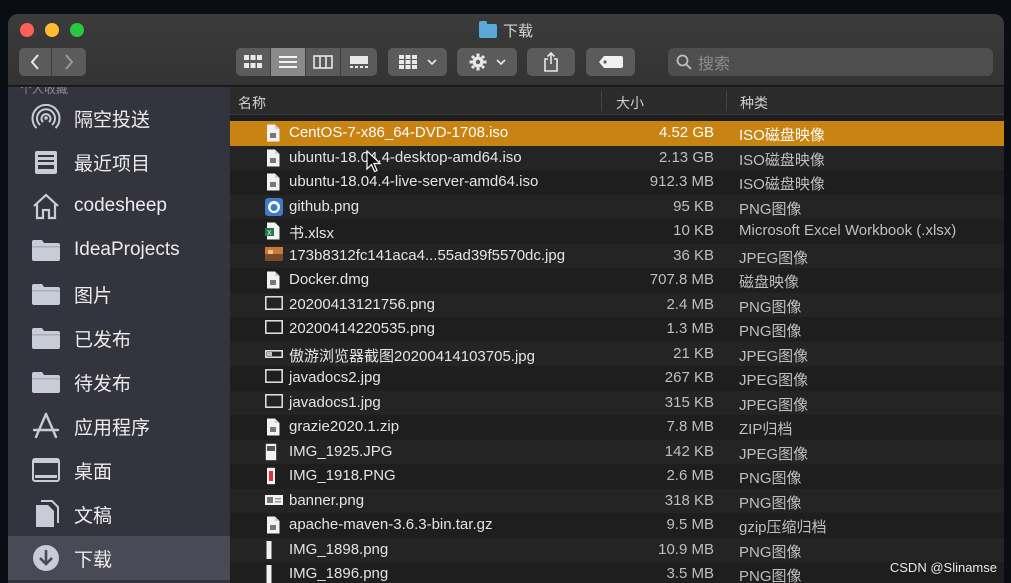 The height and width of the screenshot is (583, 1011). What do you see at coordinates (551, 62) in the screenshot?
I see `share-button` at bounding box center [551, 62].